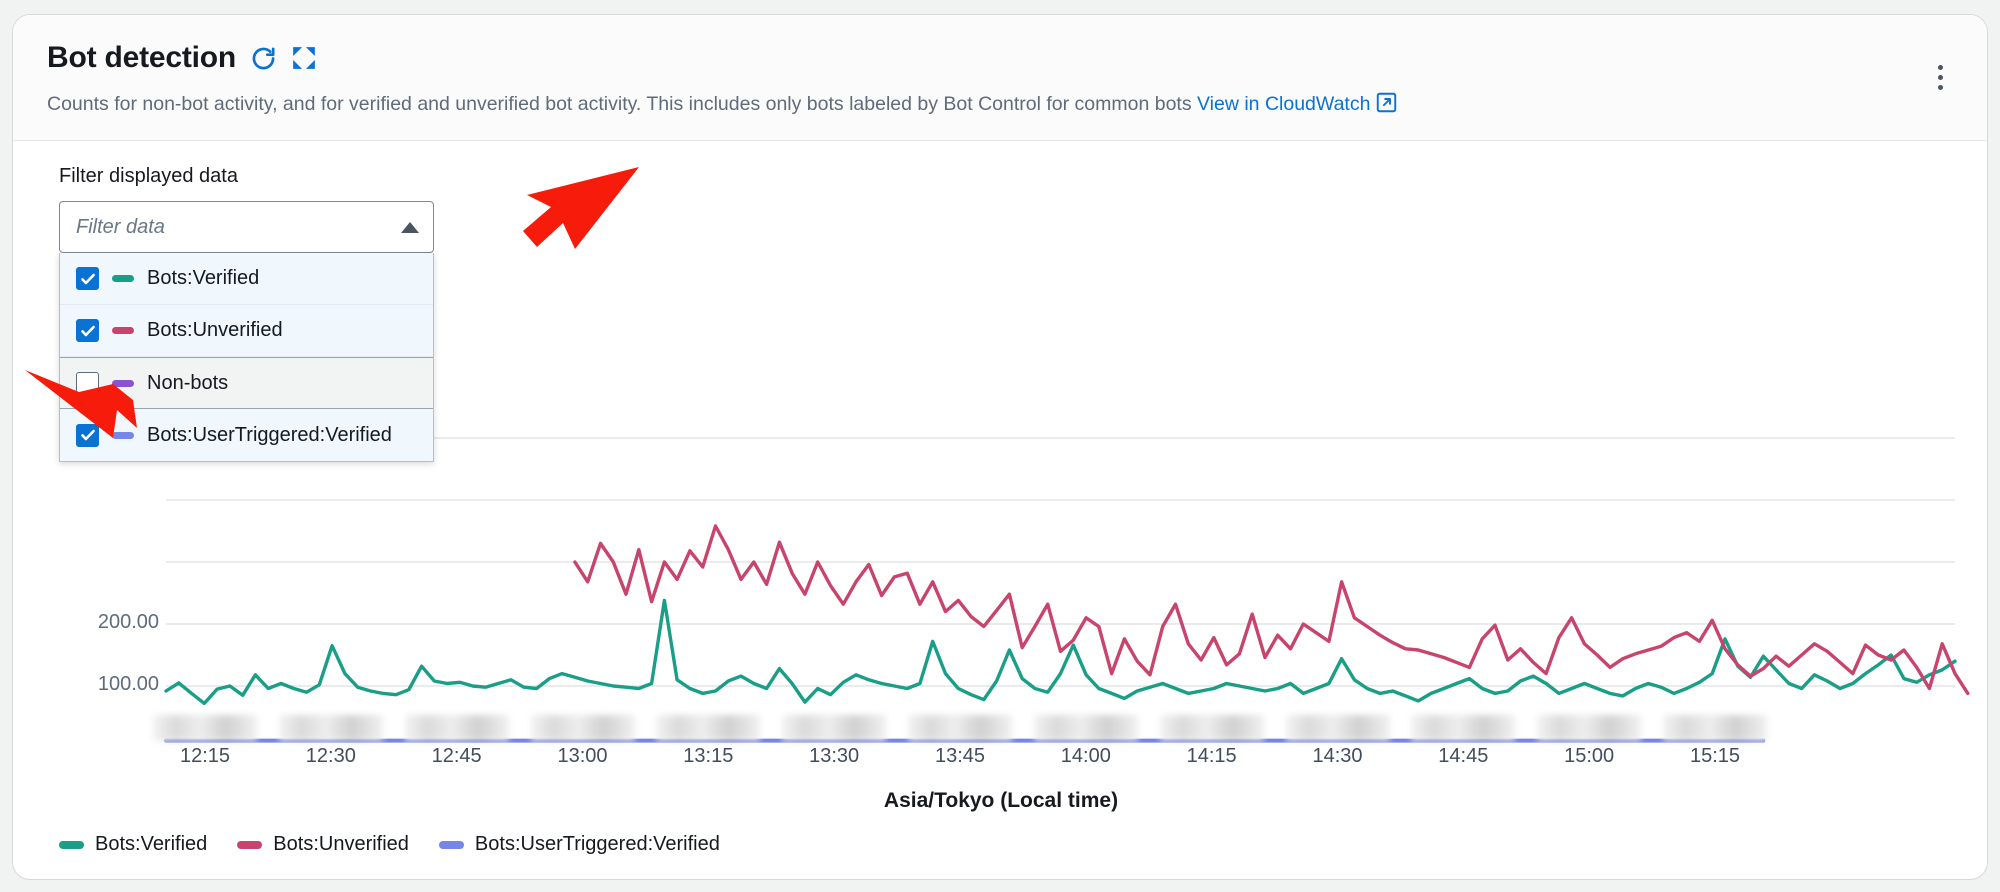  Describe the element at coordinates (269, 434) in the screenshot. I see `filter-option-label: Bots:UserTriggered:Verified` at that location.